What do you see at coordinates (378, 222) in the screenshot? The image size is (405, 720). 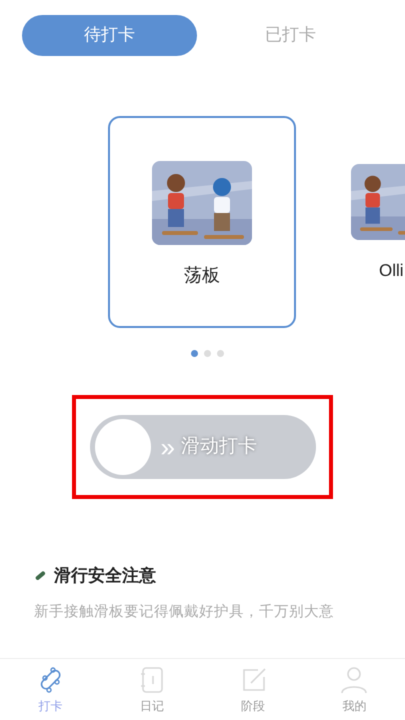 I see `card: Olli` at bounding box center [378, 222].